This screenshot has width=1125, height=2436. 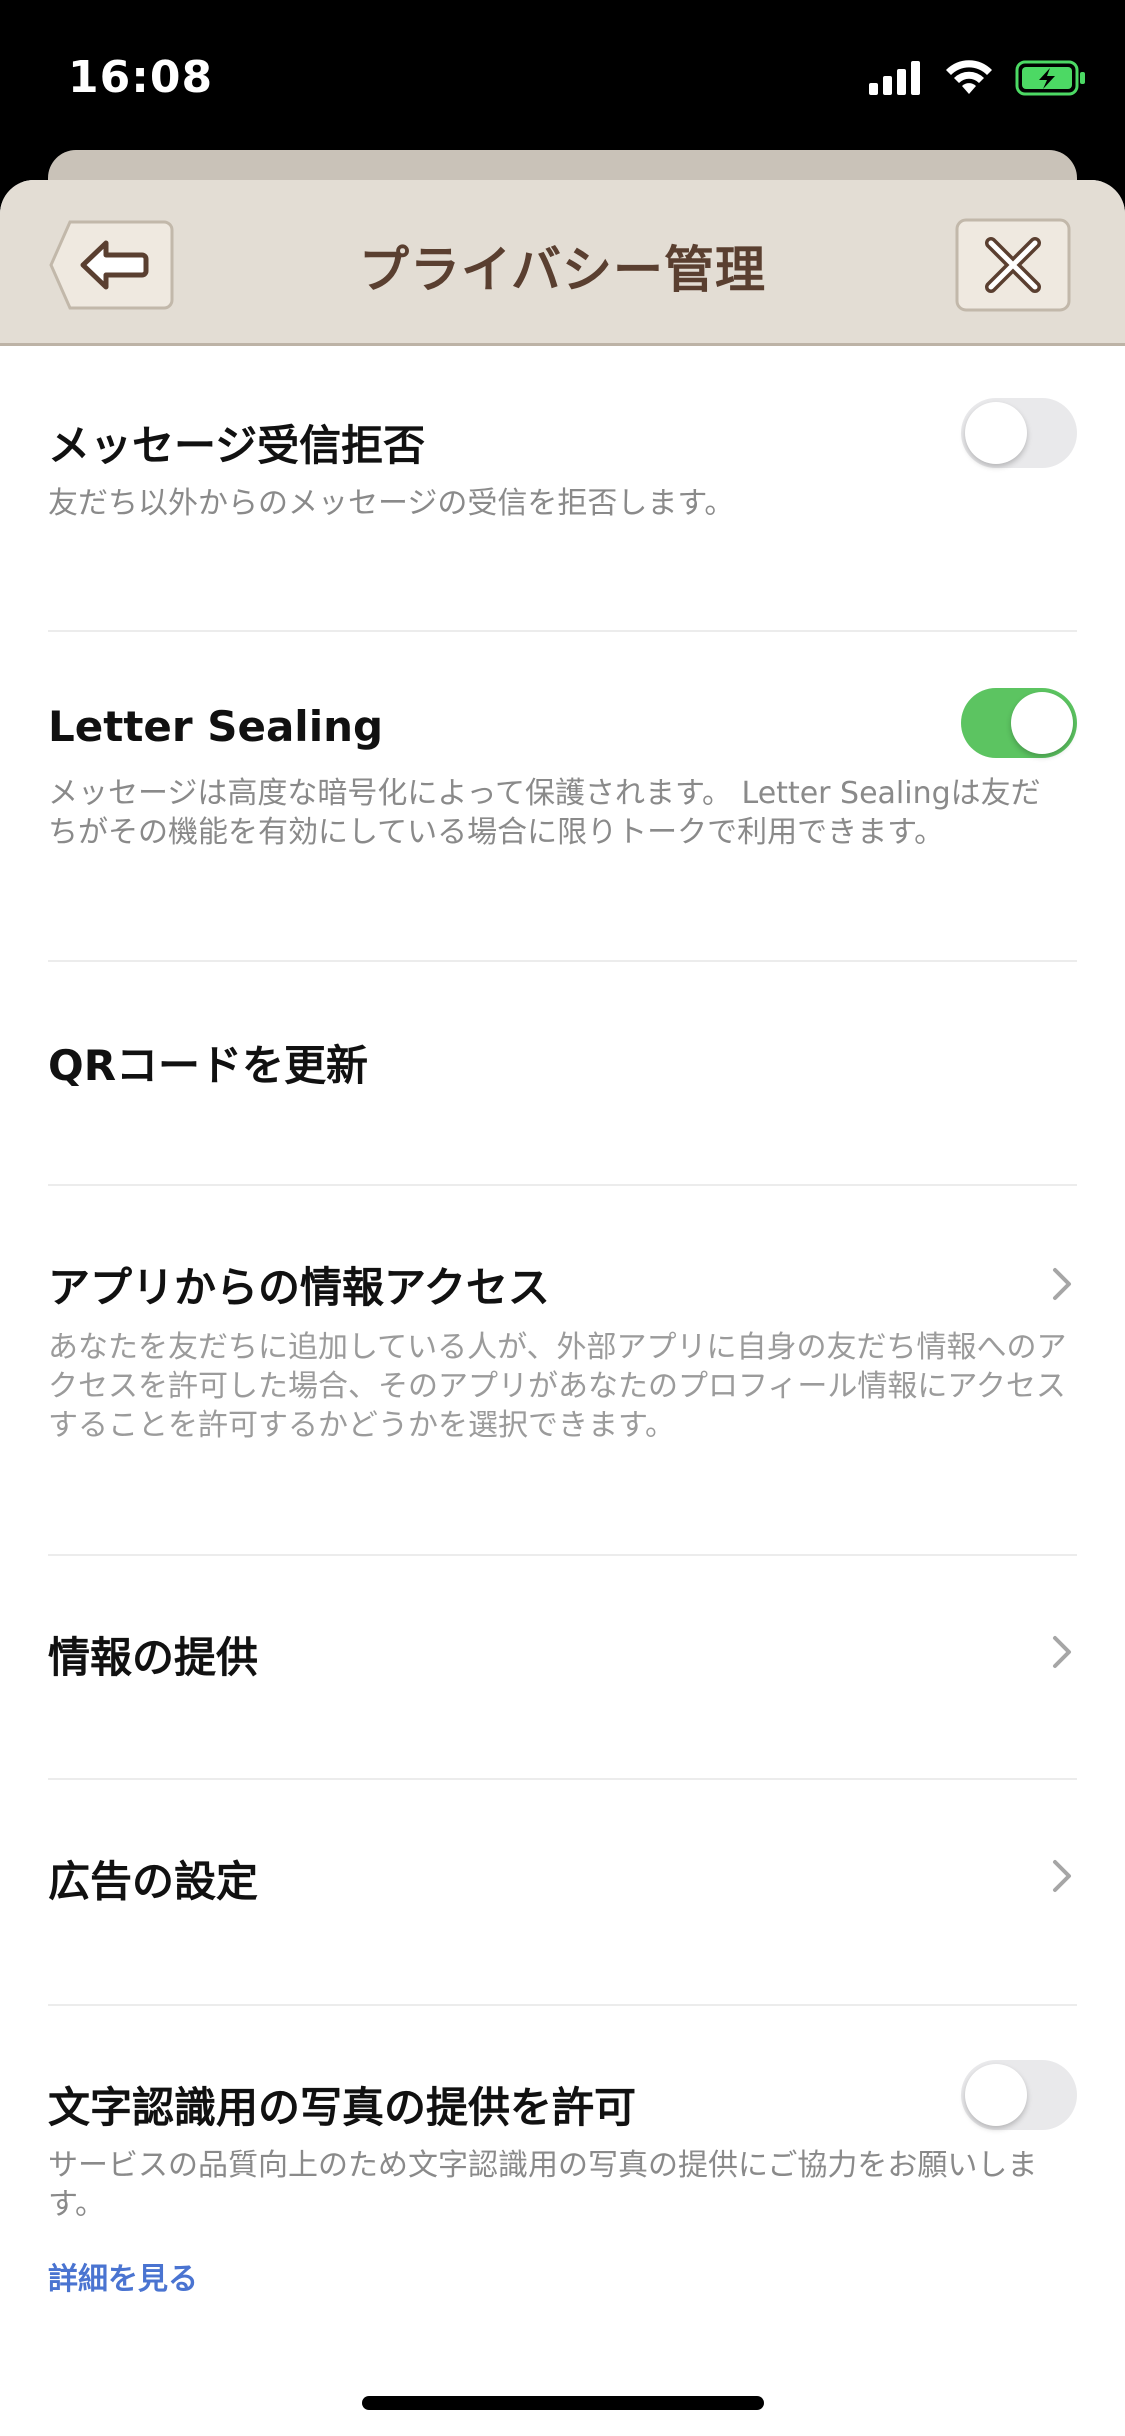 What do you see at coordinates (969, 77) in the screenshot?
I see `wifi-icon` at bounding box center [969, 77].